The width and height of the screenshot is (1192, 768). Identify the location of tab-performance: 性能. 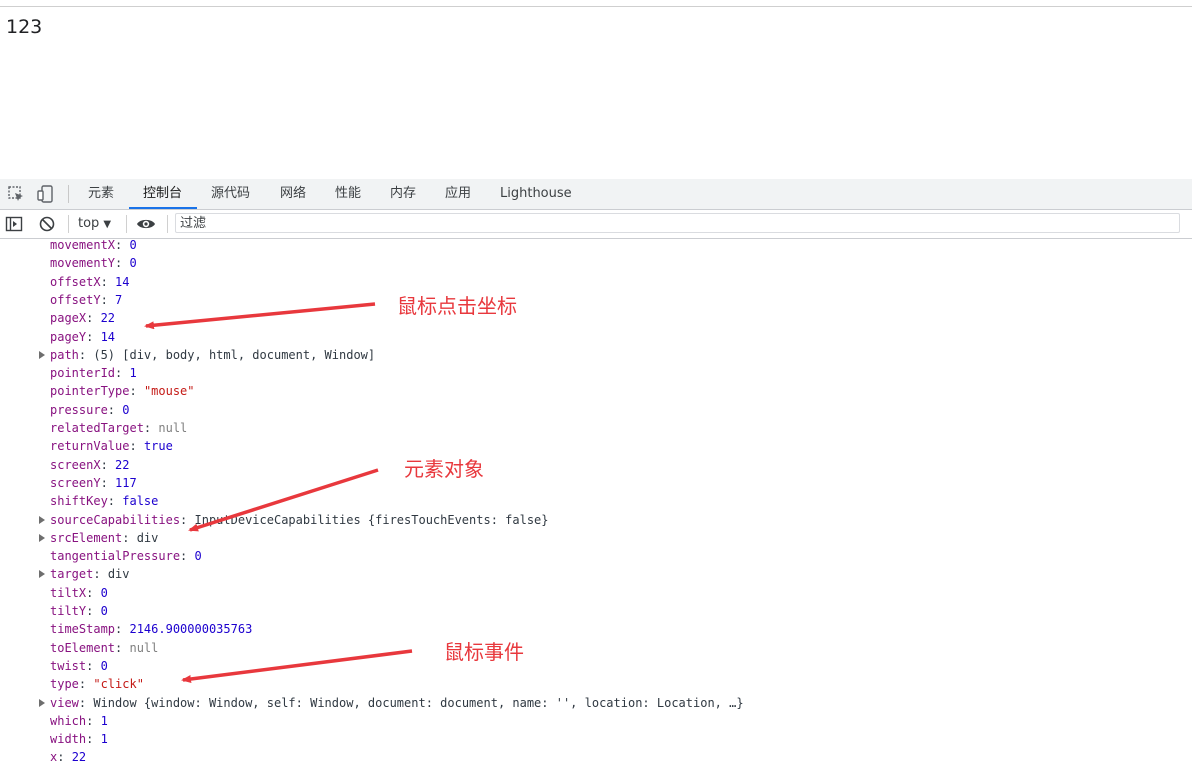
(348, 194).